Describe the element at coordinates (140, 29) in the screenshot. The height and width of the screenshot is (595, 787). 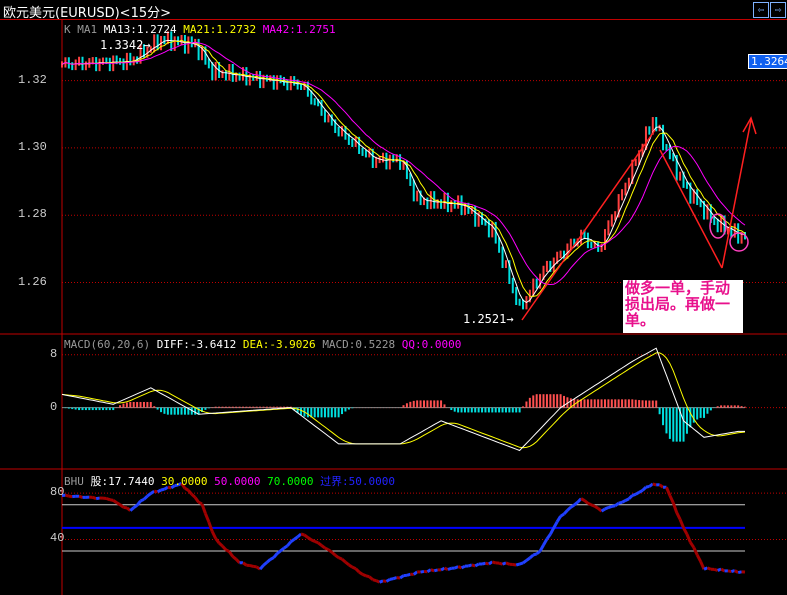
I see `legend-ma13: MA13:1.2724` at that location.